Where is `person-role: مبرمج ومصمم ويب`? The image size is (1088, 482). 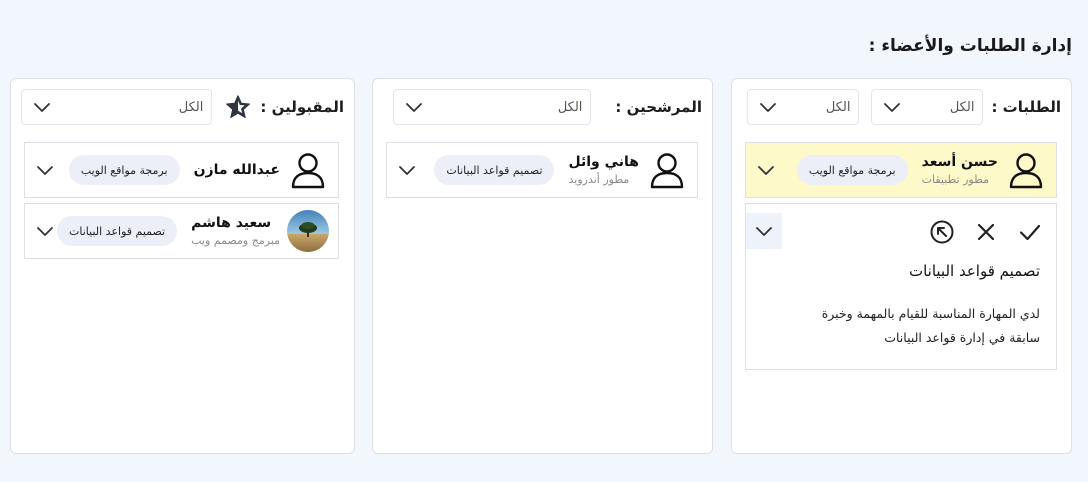 person-role: مبرمج ومصمم ويب is located at coordinates (235, 240).